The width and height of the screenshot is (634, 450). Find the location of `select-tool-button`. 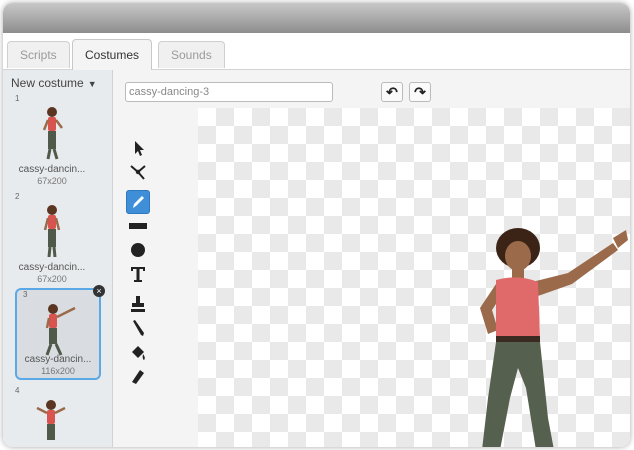

select-tool-button is located at coordinates (138, 148).